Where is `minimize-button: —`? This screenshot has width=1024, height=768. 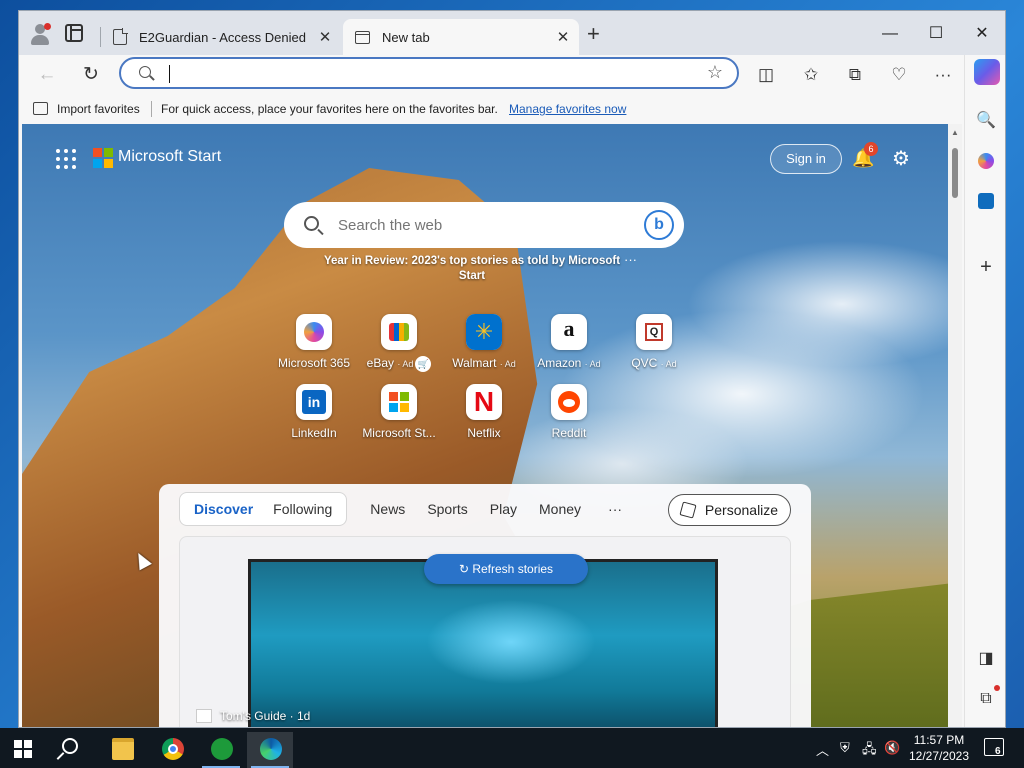
minimize-button: — is located at coordinates (890, 34).